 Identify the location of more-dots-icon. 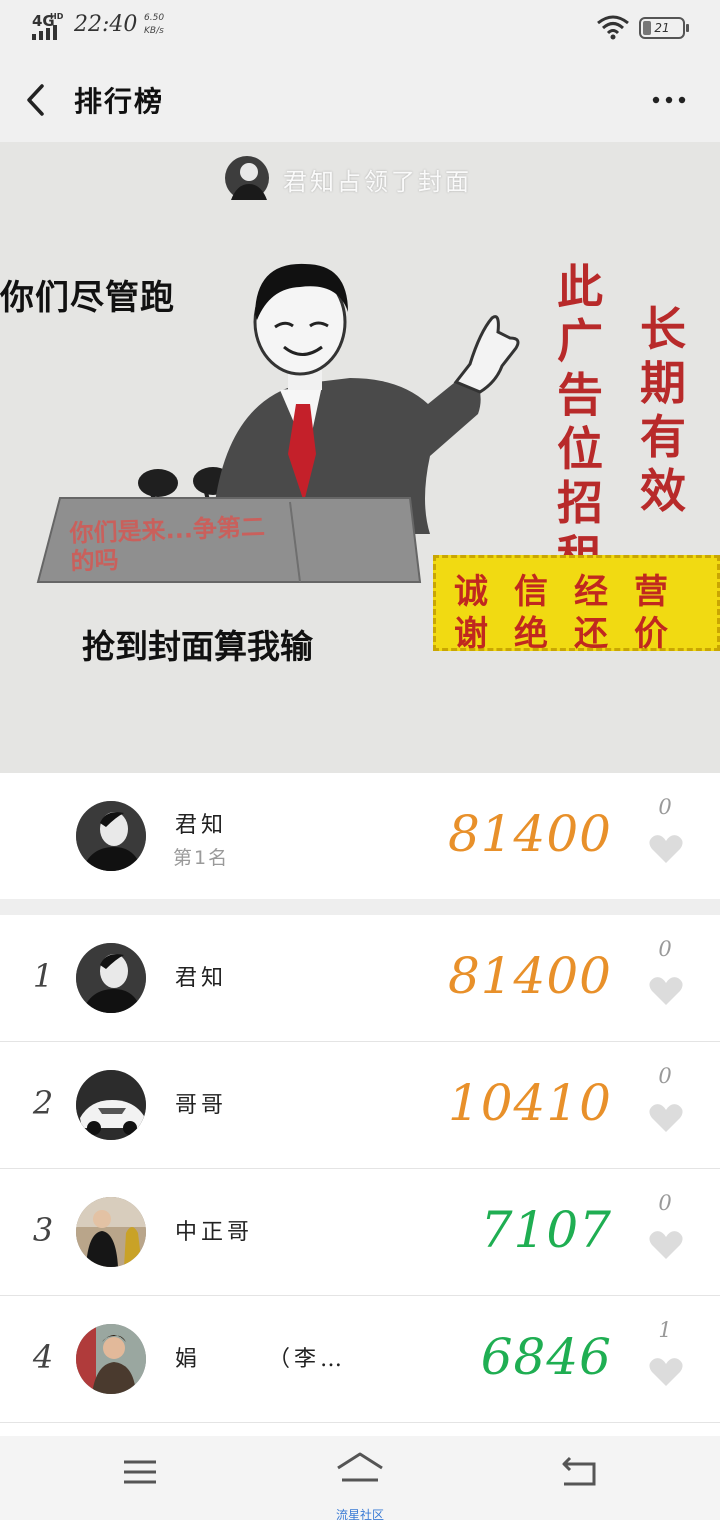
(670, 100).